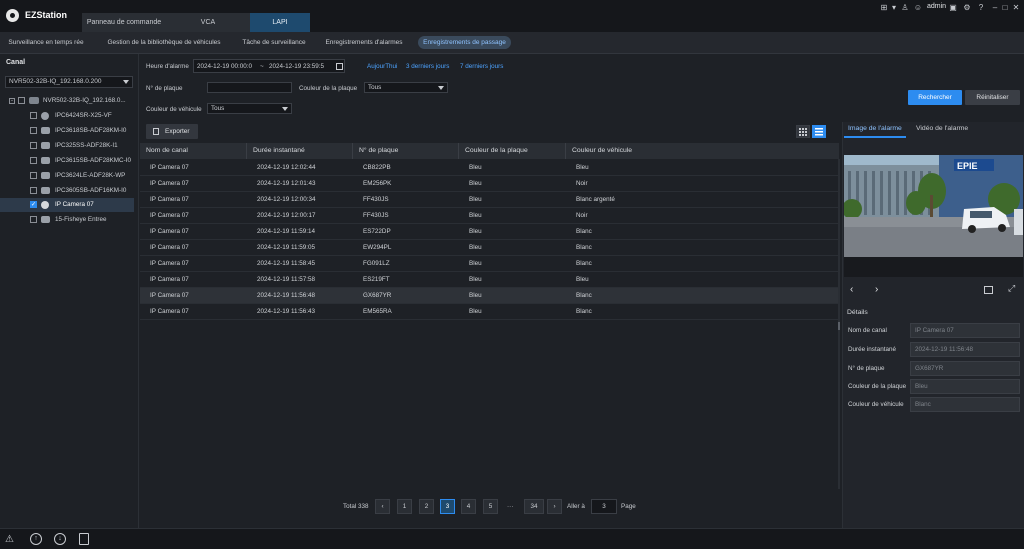 This screenshot has width=1024, height=549. Describe the element at coordinates (933, 206) in the screenshot. I see `alarm-snapshot-image: EPIE` at that location.